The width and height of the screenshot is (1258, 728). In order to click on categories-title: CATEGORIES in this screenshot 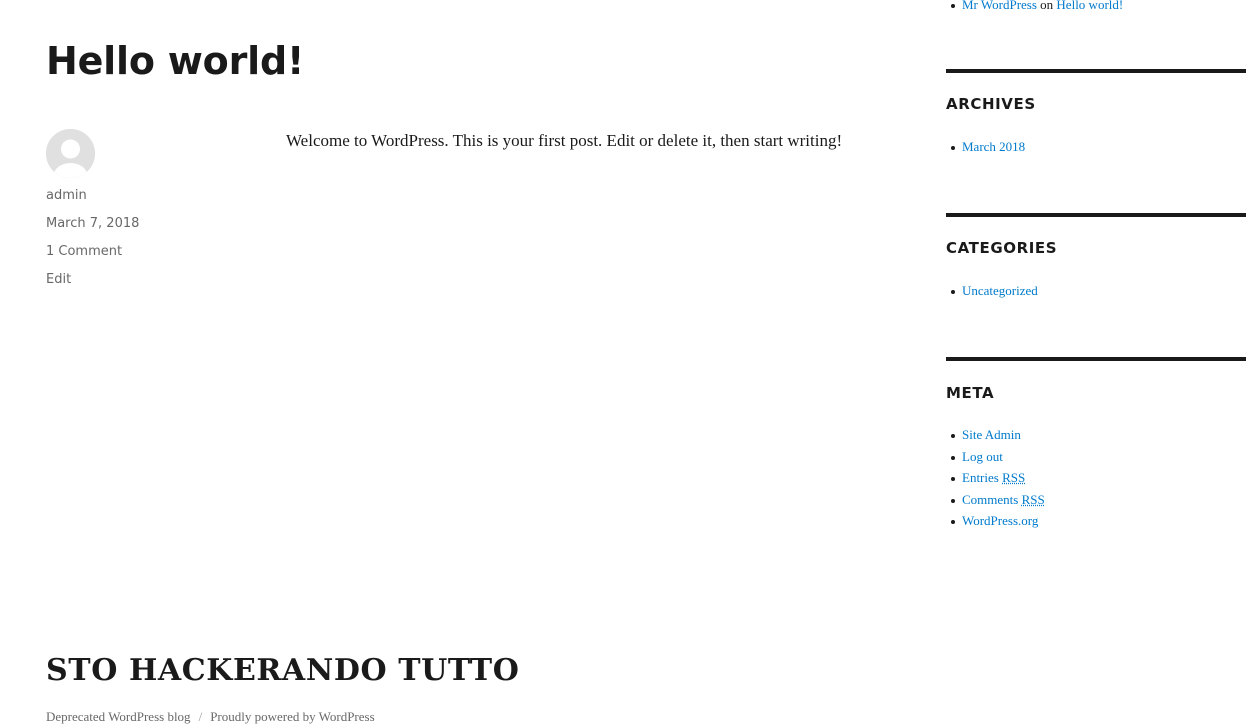, I will do `click(1002, 248)`.